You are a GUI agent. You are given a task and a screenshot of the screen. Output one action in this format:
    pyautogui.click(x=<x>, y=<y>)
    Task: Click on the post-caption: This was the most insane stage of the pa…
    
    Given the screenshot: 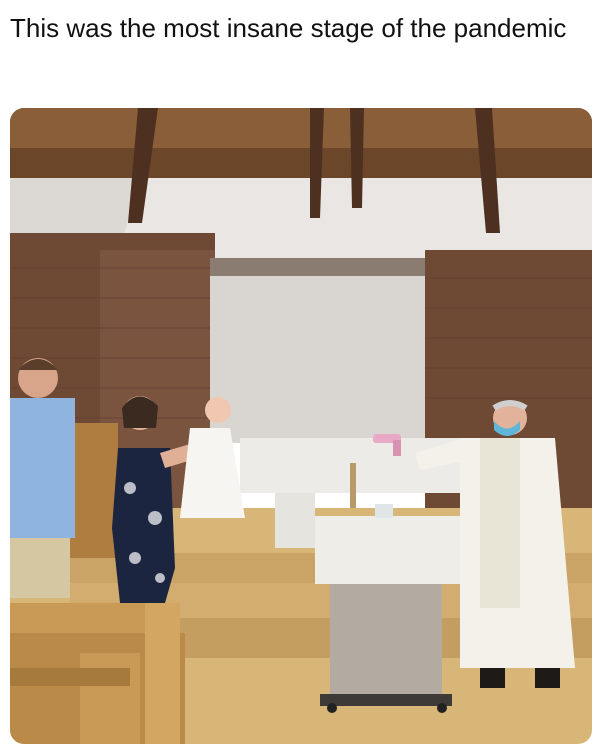 What is the action you would take?
    pyautogui.click(x=288, y=28)
    